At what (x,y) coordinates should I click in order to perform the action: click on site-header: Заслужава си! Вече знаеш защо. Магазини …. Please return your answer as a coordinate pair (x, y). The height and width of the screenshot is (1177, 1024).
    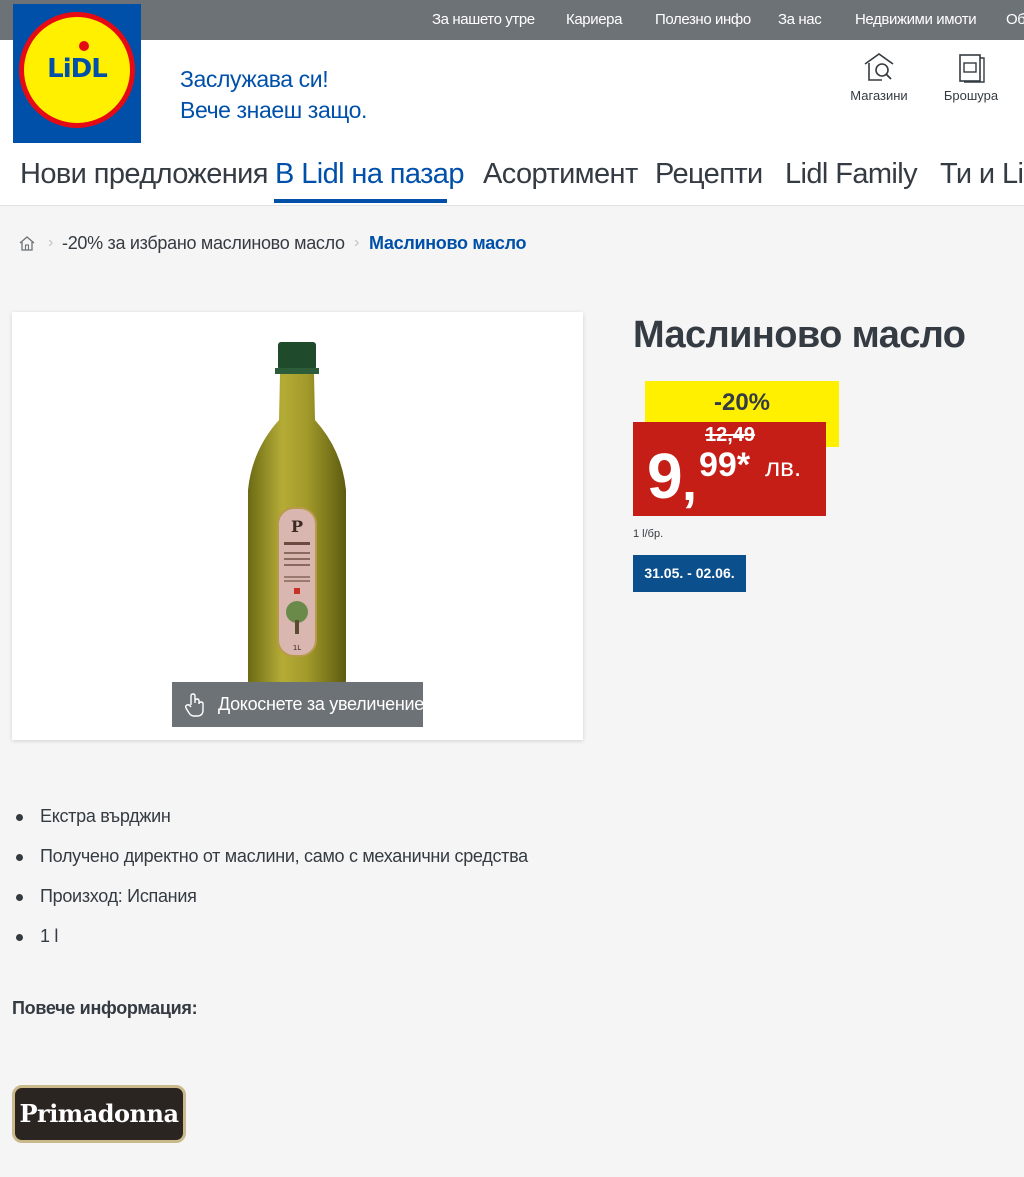
    Looking at the image, I should click on (512, 95).